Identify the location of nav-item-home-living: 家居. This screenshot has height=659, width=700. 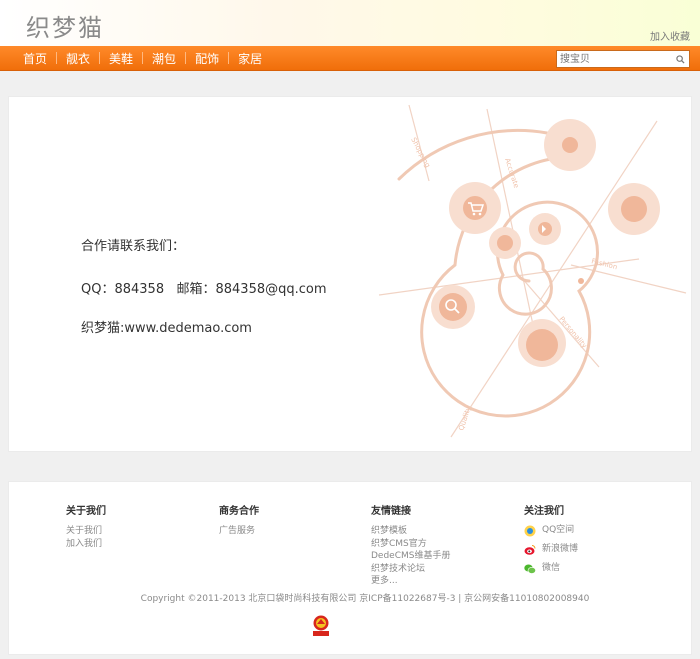
(250, 58).